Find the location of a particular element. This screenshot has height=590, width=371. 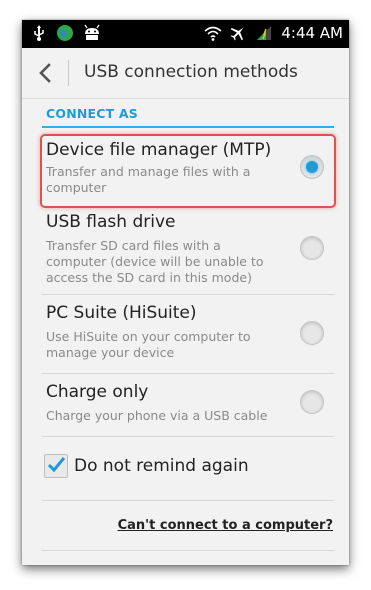

usb-icon is located at coordinates (39, 33).